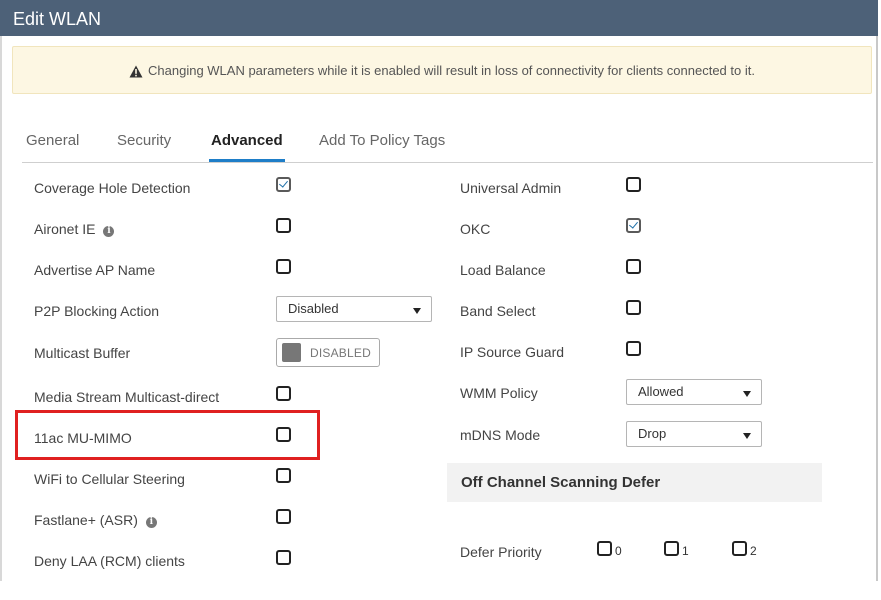 Image resolution: width=881 pixels, height=600 pixels. Describe the element at coordinates (671, 548) in the screenshot. I see `defer-priority-1-checkbox` at that location.